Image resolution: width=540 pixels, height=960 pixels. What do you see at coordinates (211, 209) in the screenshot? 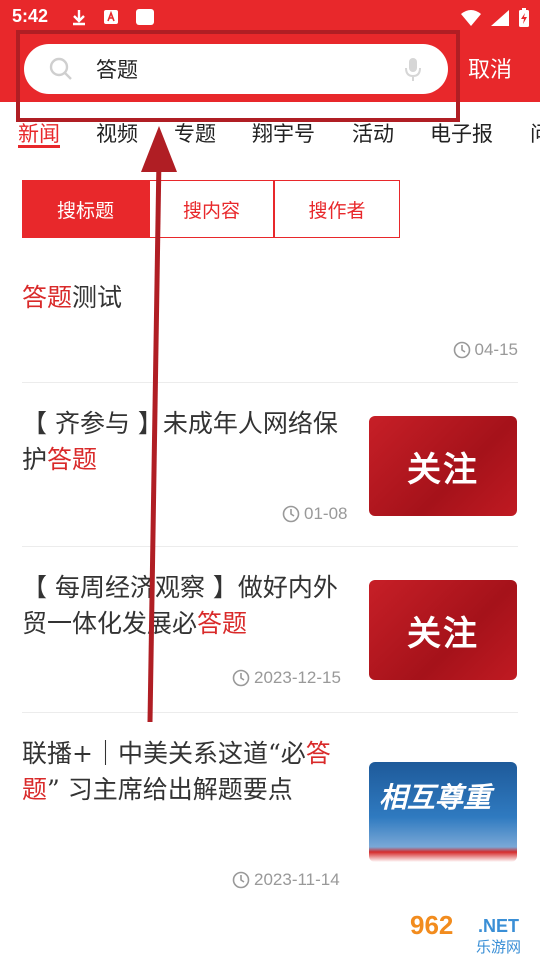
I see `segment-search-content: 搜内容` at bounding box center [211, 209].